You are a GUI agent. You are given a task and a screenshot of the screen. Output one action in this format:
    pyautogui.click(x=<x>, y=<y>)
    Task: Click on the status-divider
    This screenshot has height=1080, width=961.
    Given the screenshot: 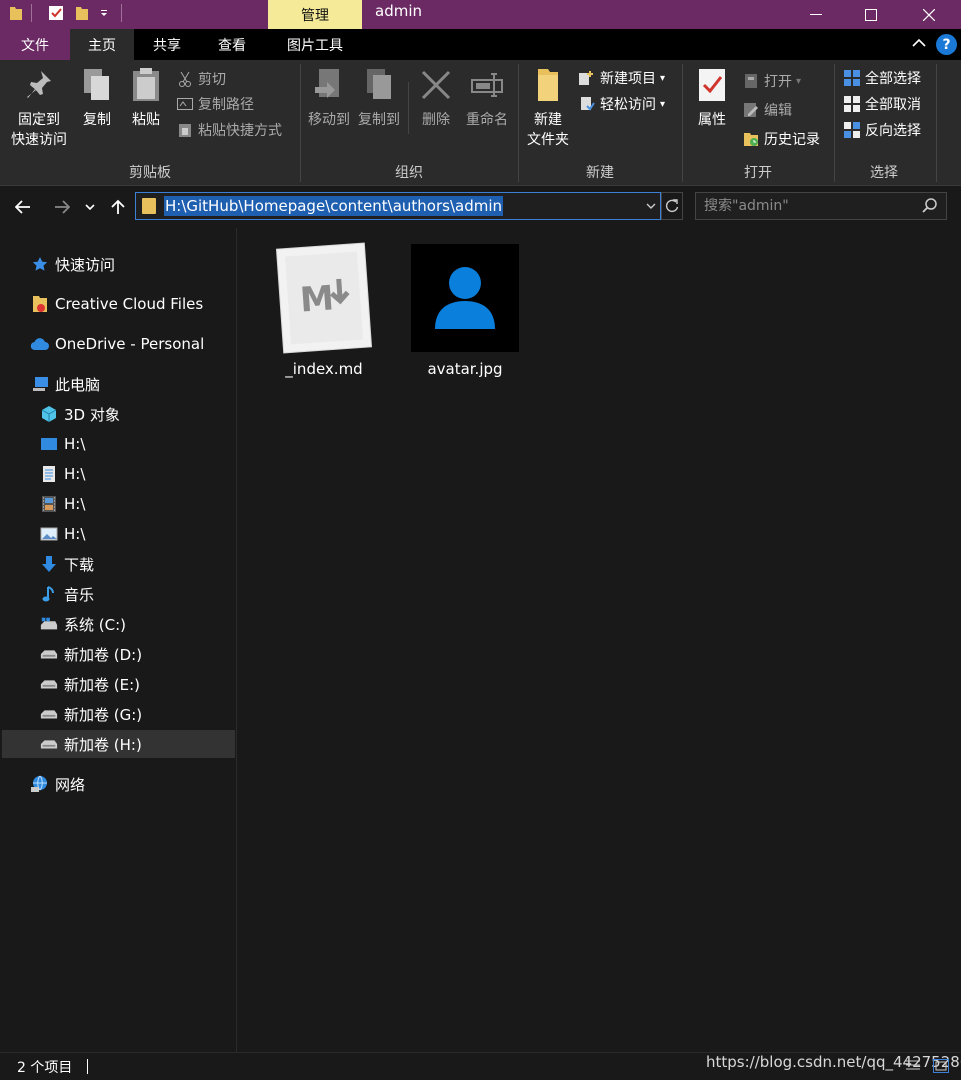 What is the action you would take?
    pyautogui.click(x=87, y=1066)
    